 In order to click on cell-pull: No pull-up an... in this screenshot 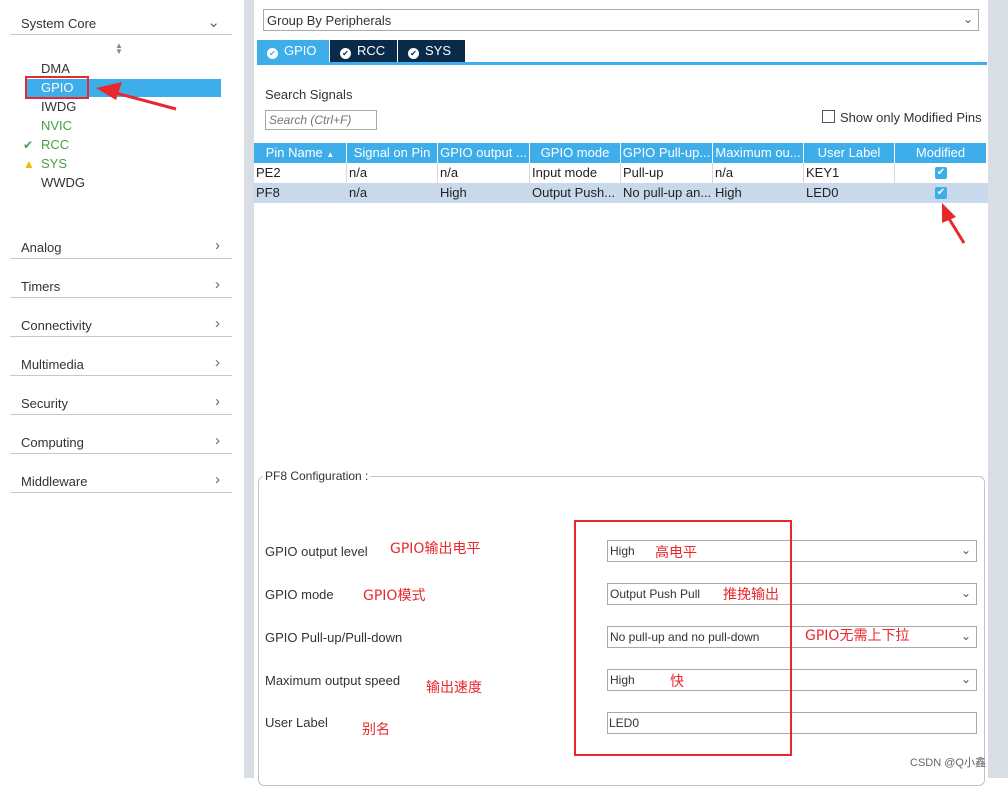, I will do `click(667, 193)`.